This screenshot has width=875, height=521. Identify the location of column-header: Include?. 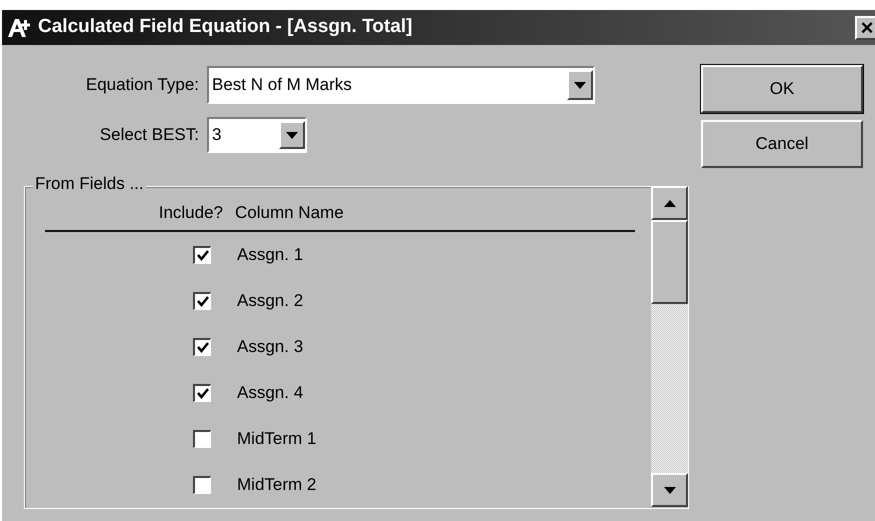
(190, 213).